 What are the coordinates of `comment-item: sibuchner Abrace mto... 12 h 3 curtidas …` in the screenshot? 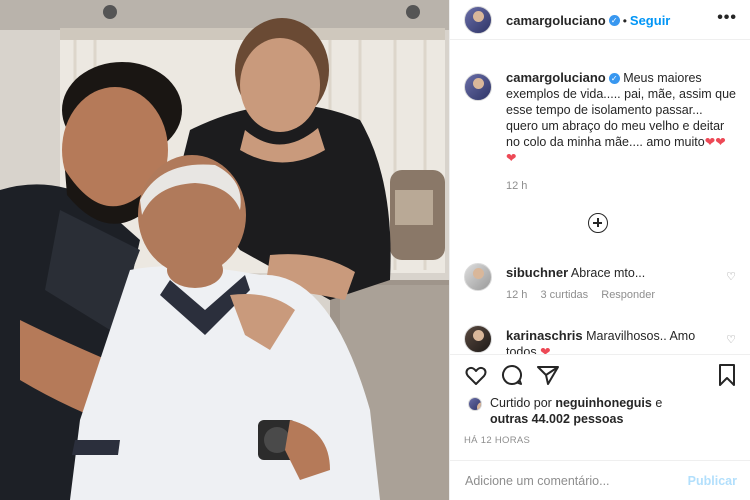 It's located at (606, 284).